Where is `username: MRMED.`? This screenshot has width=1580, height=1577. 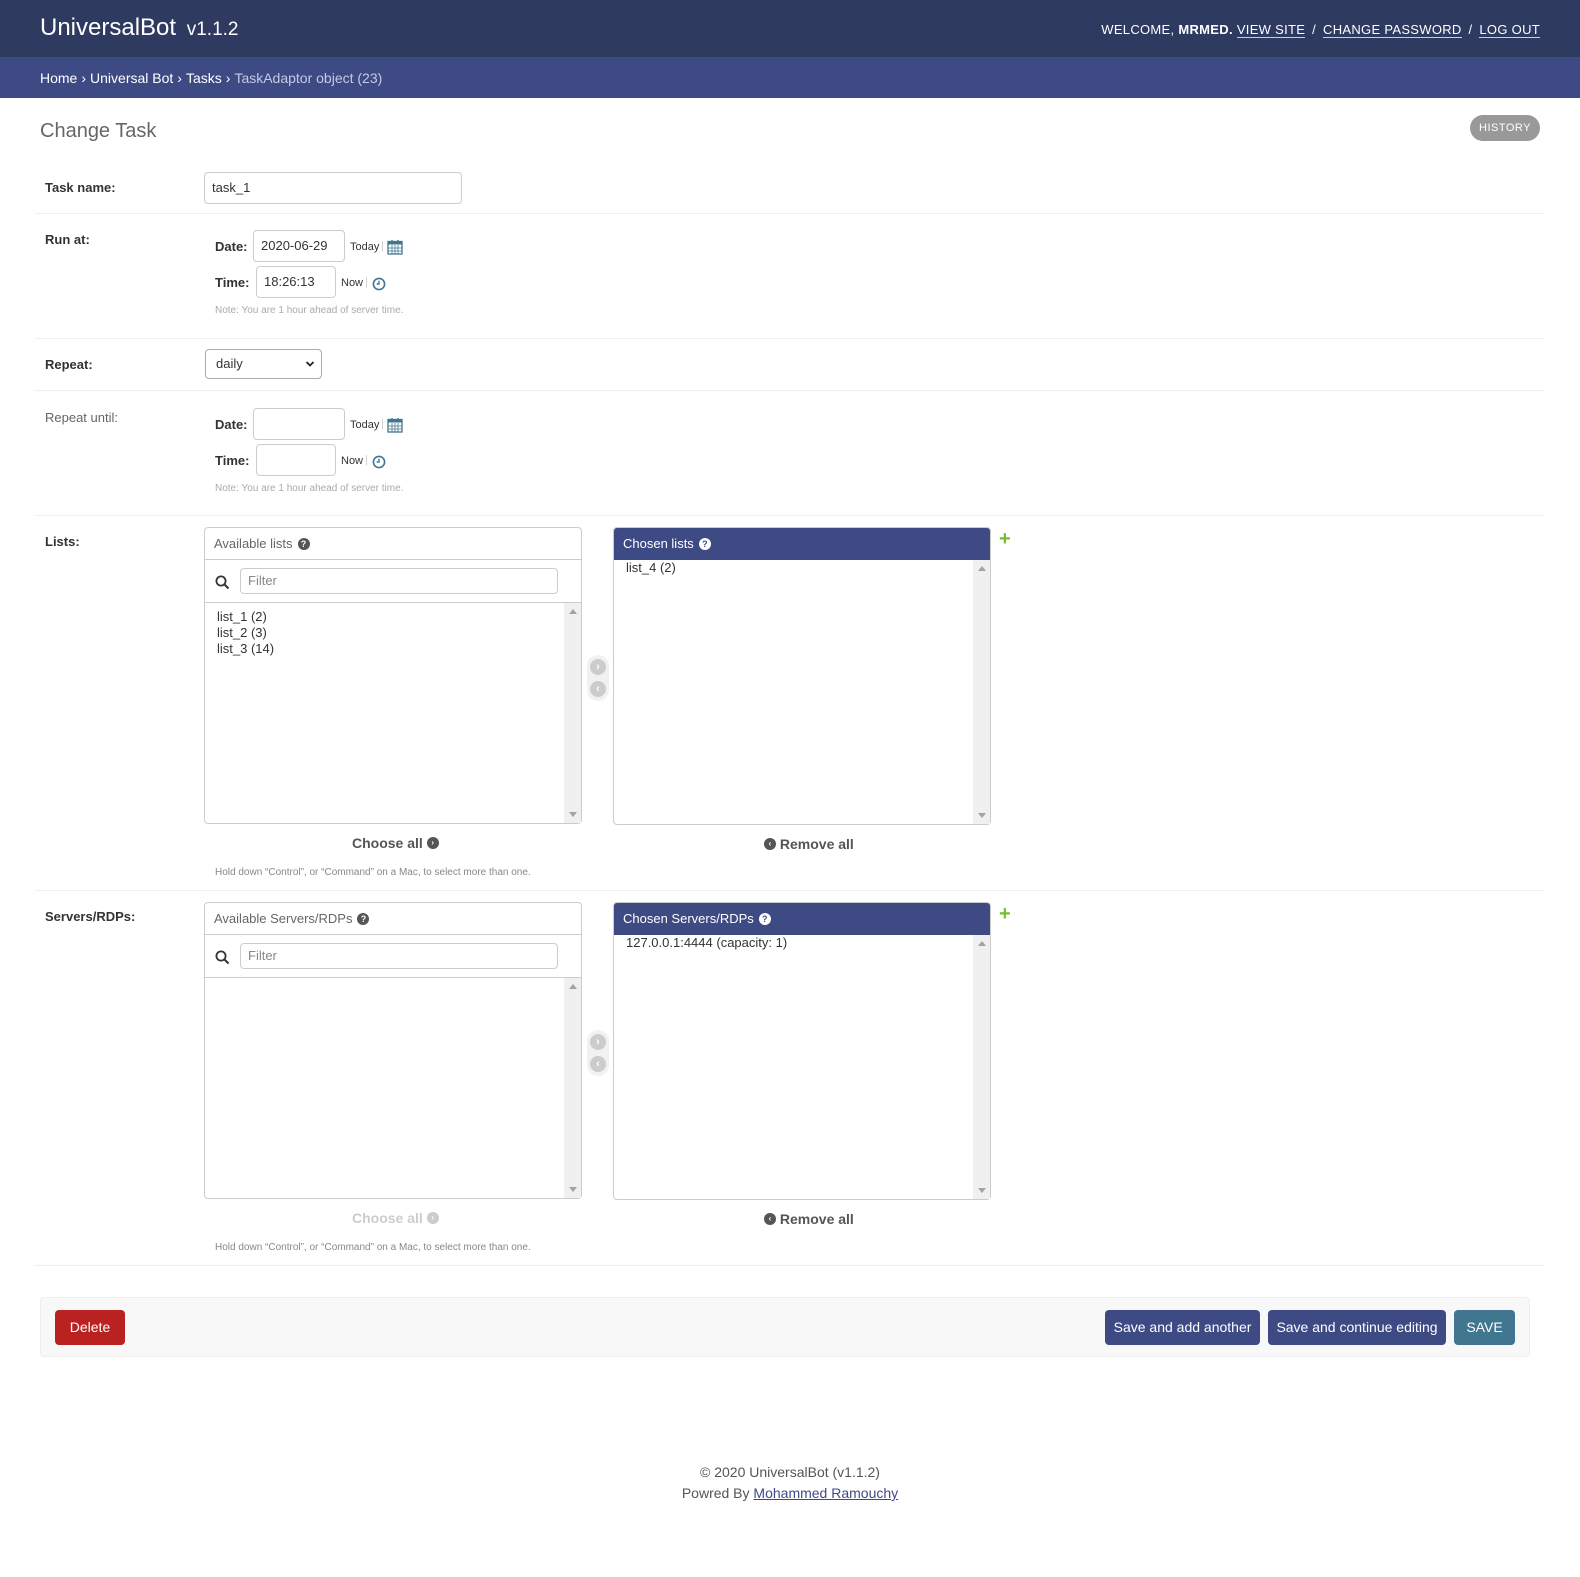 username: MRMED. is located at coordinates (1205, 29).